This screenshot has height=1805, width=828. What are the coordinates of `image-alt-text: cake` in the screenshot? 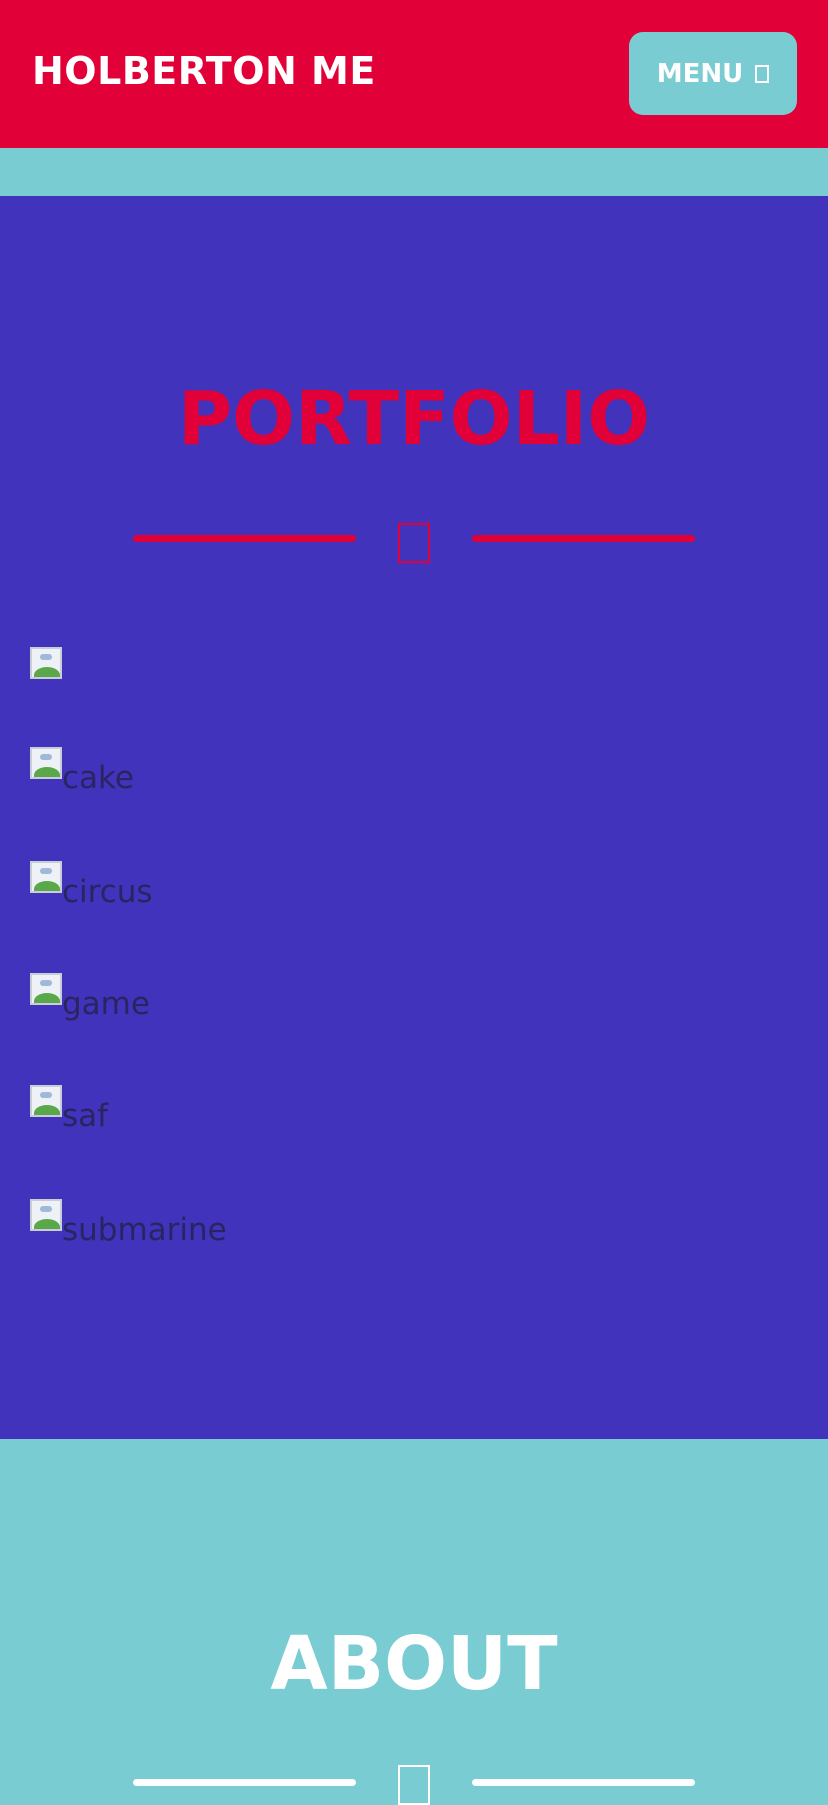 It's located at (98, 778).